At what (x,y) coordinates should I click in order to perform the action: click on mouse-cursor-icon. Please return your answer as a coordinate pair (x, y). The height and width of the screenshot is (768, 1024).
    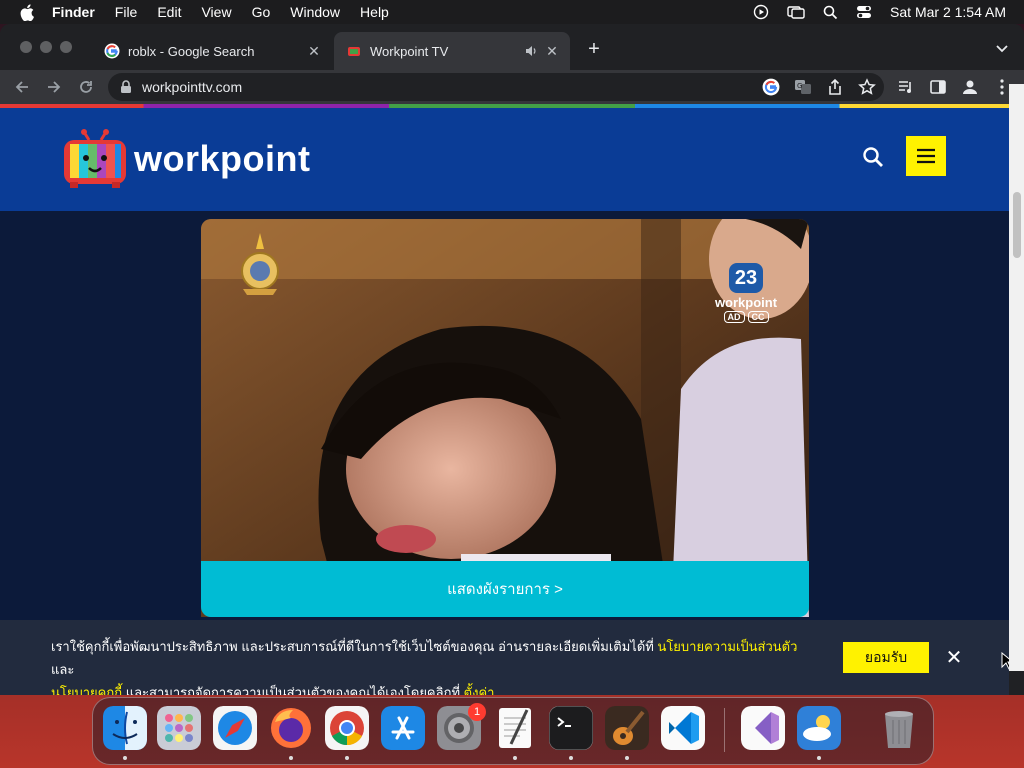
    Looking at the image, I should click on (1005, 661).